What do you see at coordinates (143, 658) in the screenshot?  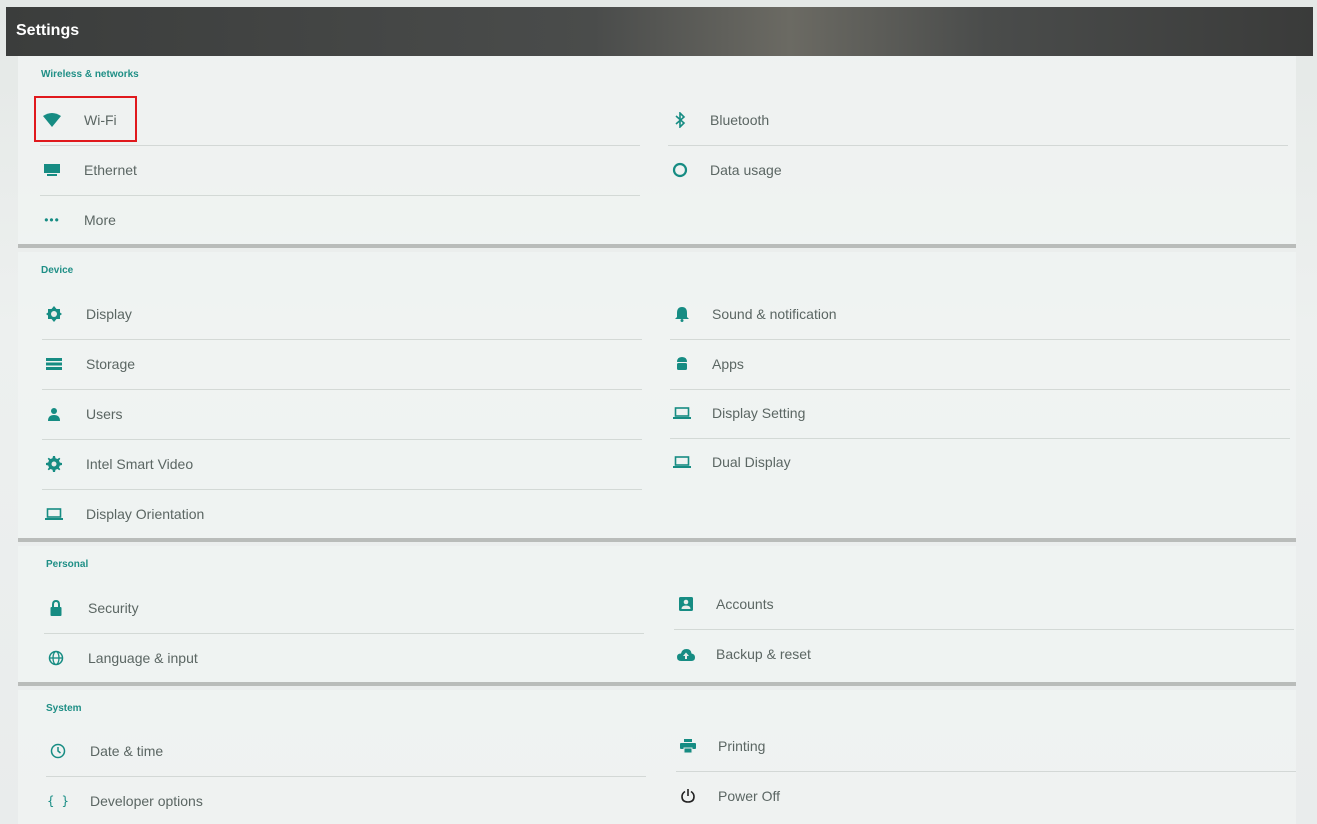 I see `settings-item-label: Language & input` at bounding box center [143, 658].